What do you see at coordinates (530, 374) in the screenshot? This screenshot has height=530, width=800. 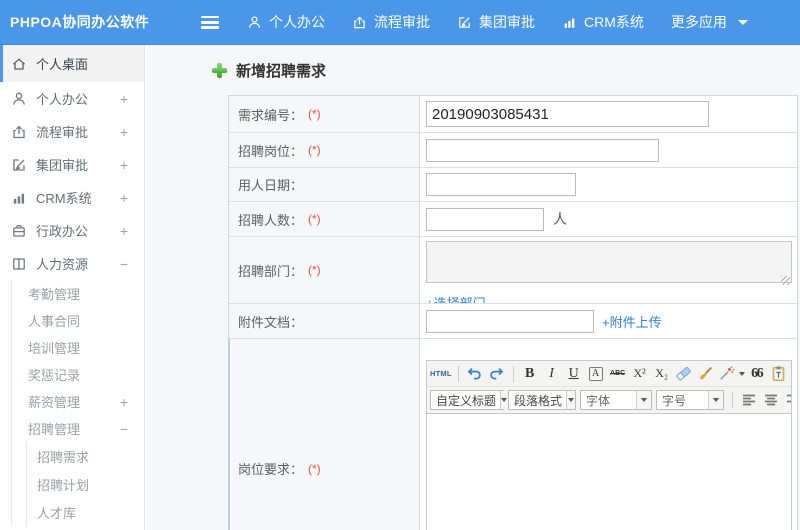 I see `bold-button: B` at bounding box center [530, 374].